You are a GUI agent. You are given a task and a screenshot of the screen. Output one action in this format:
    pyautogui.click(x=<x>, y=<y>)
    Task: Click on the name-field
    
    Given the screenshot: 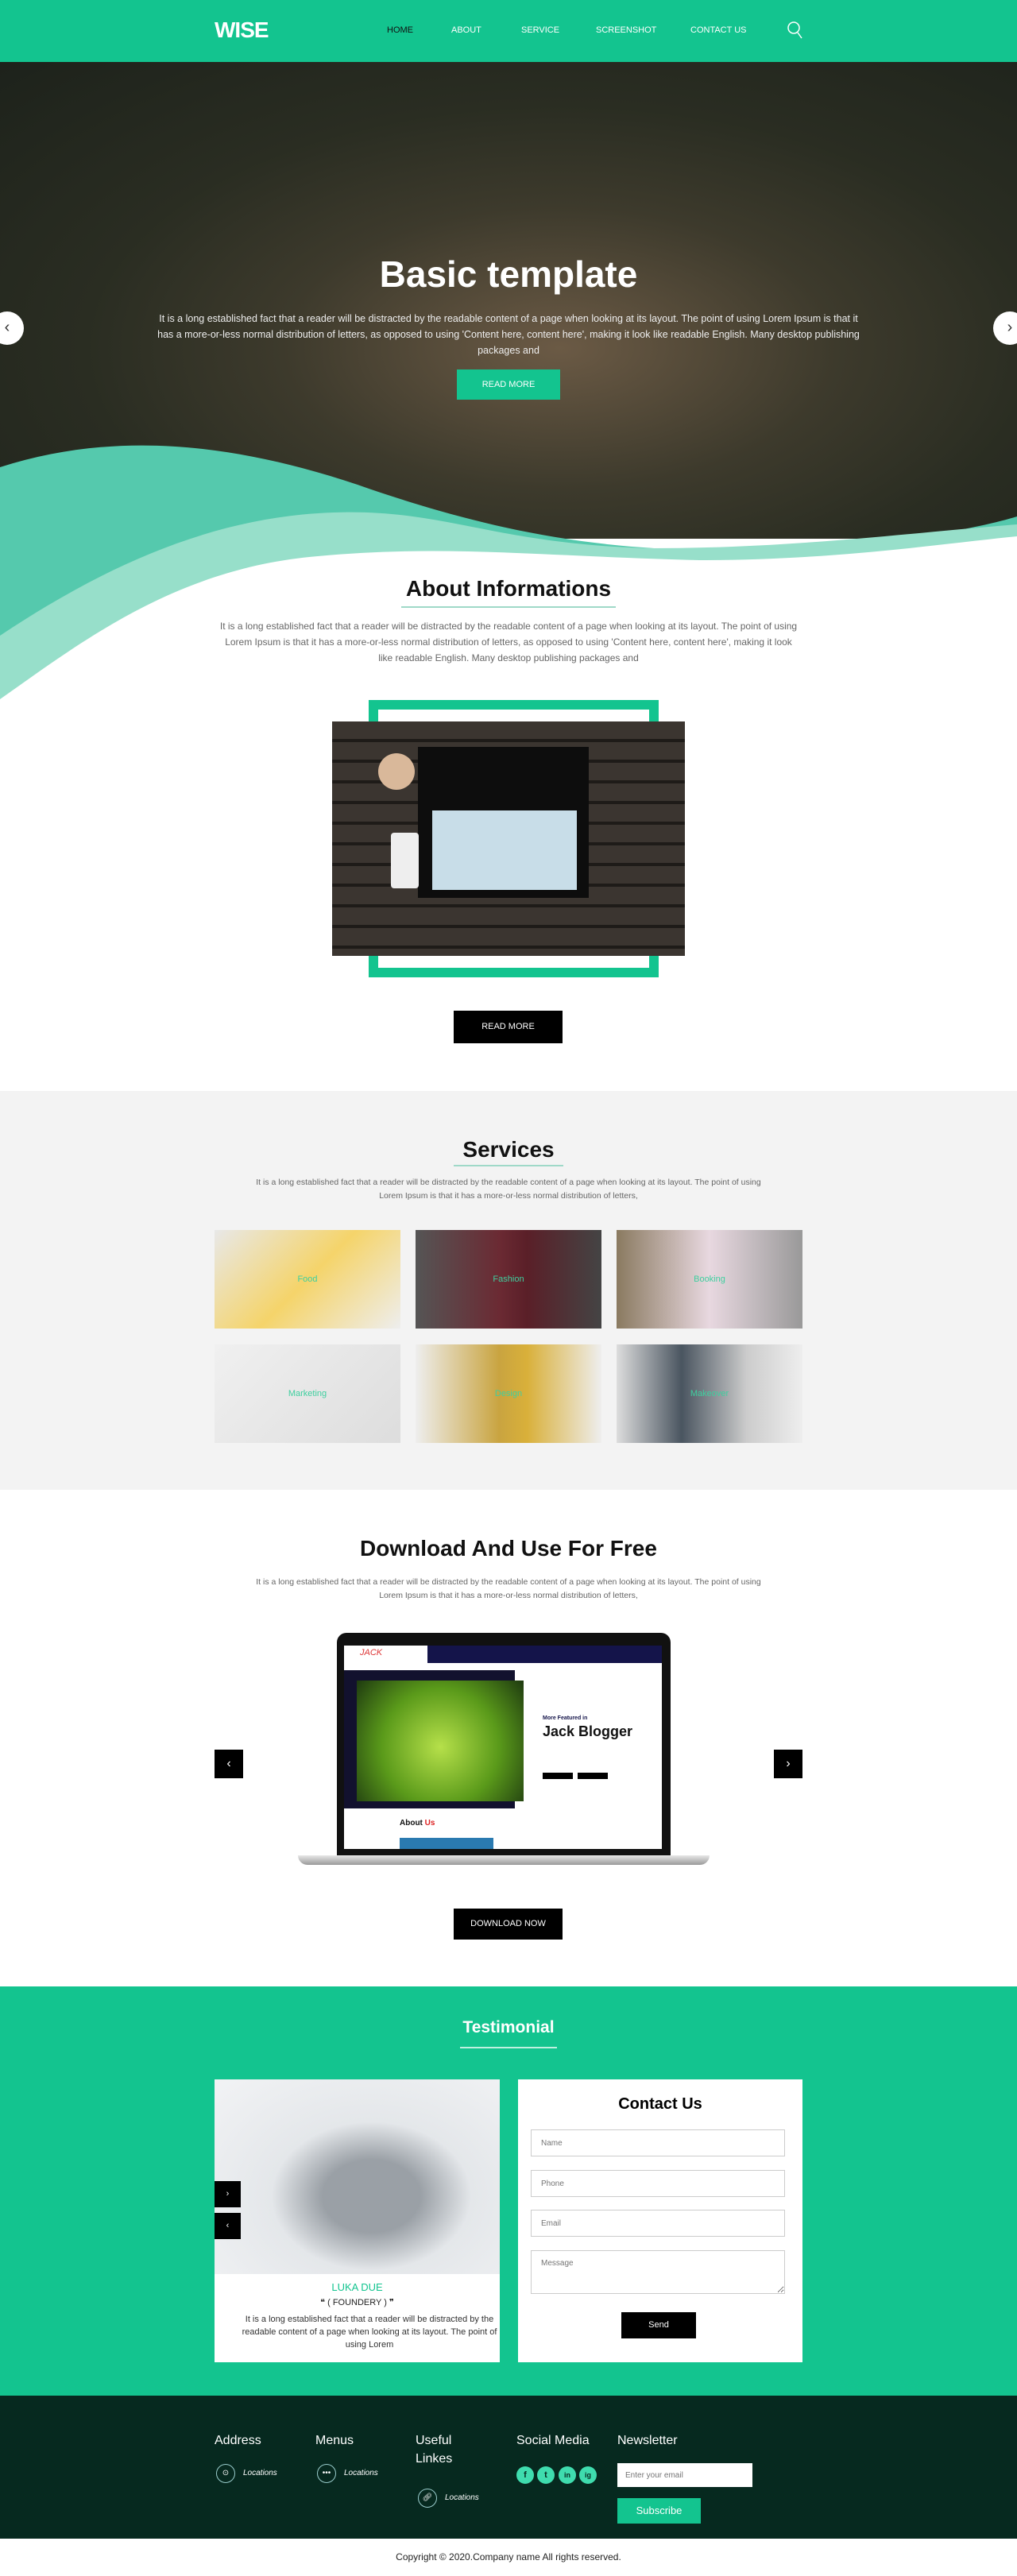 What is the action you would take?
    pyautogui.click(x=658, y=2142)
    